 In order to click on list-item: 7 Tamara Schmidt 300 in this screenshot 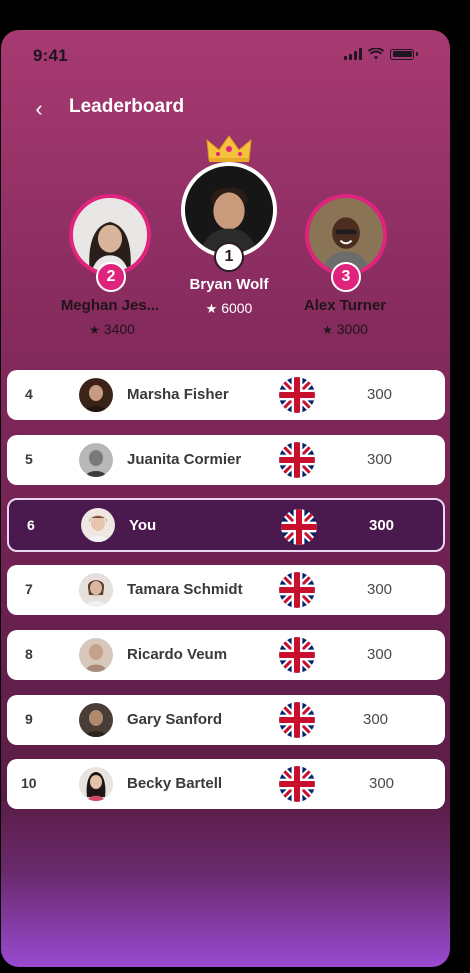, I will do `click(226, 590)`.